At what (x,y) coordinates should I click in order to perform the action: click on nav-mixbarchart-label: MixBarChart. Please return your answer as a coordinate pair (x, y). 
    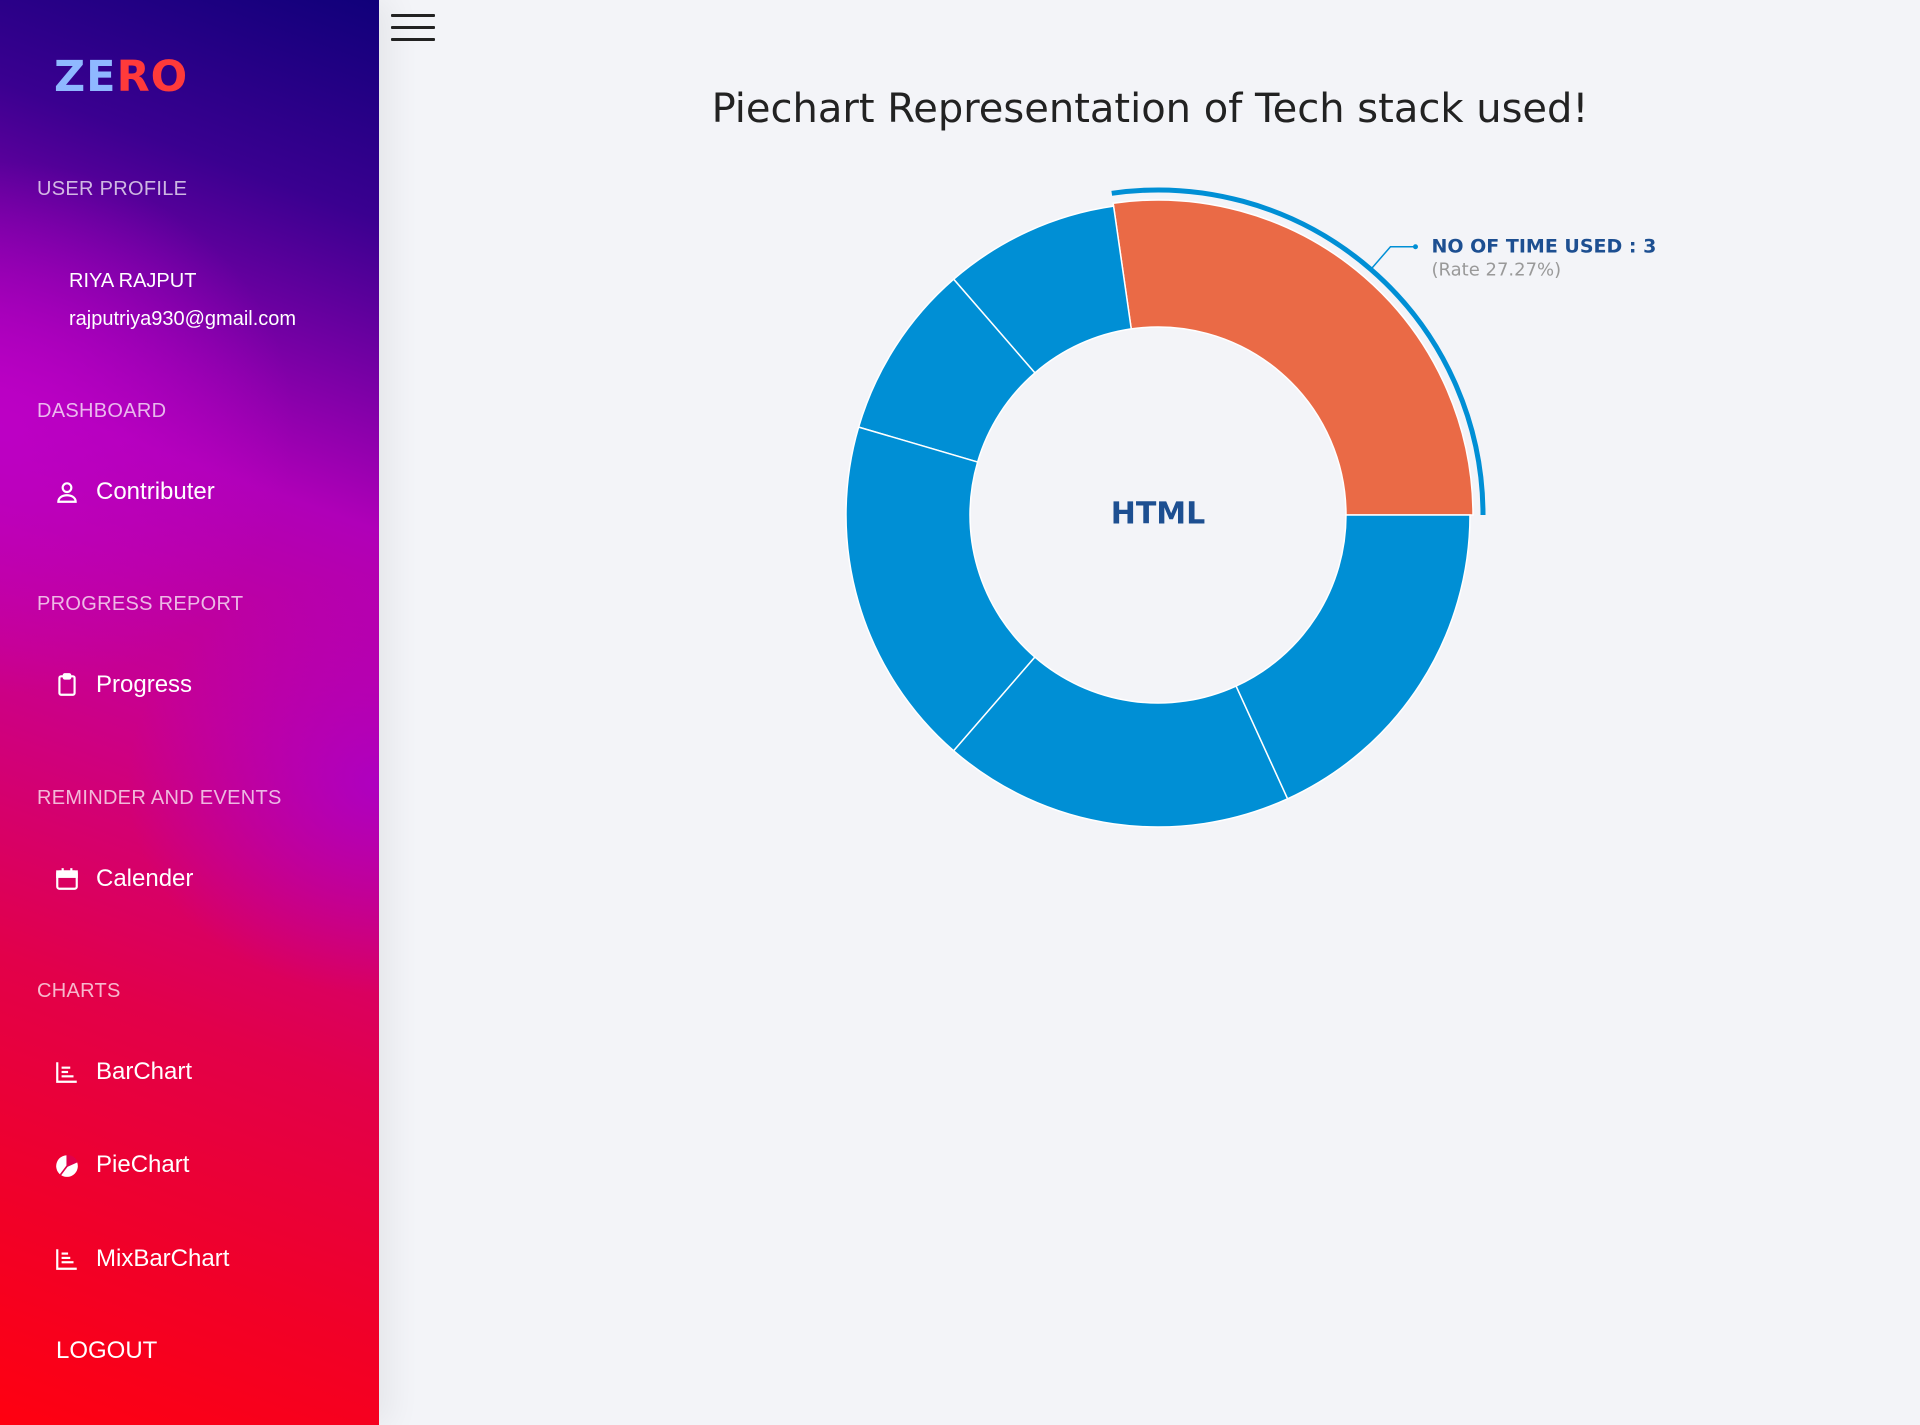
    Looking at the image, I should click on (163, 1258).